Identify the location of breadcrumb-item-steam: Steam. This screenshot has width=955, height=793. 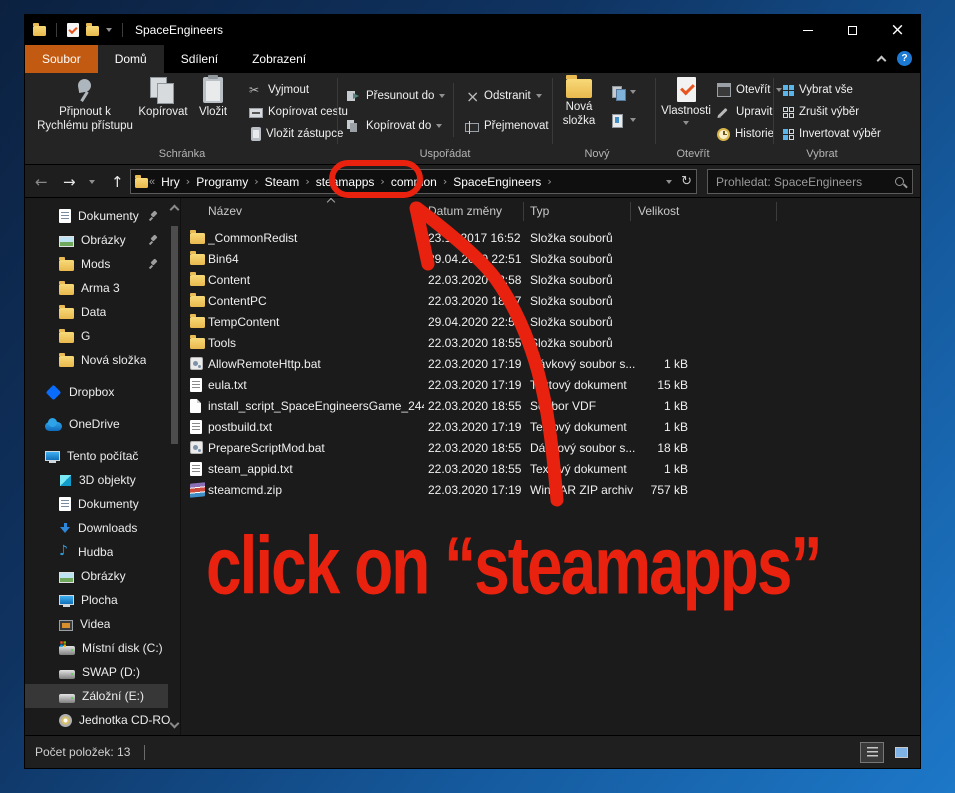
(282, 182).